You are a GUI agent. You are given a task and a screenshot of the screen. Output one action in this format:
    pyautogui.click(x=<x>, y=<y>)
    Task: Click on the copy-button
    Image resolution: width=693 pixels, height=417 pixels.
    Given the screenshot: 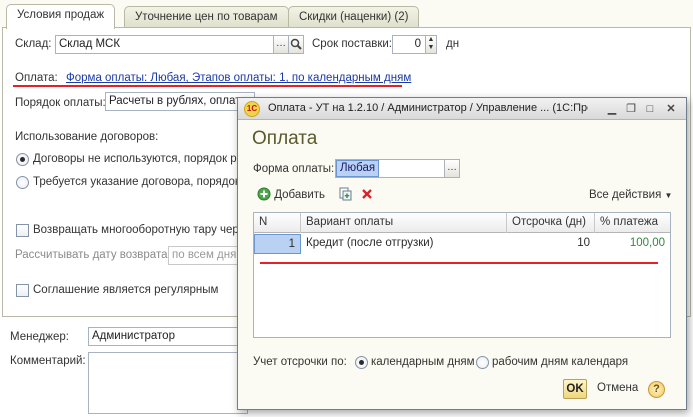 What is the action you would take?
    pyautogui.click(x=345, y=195)
    